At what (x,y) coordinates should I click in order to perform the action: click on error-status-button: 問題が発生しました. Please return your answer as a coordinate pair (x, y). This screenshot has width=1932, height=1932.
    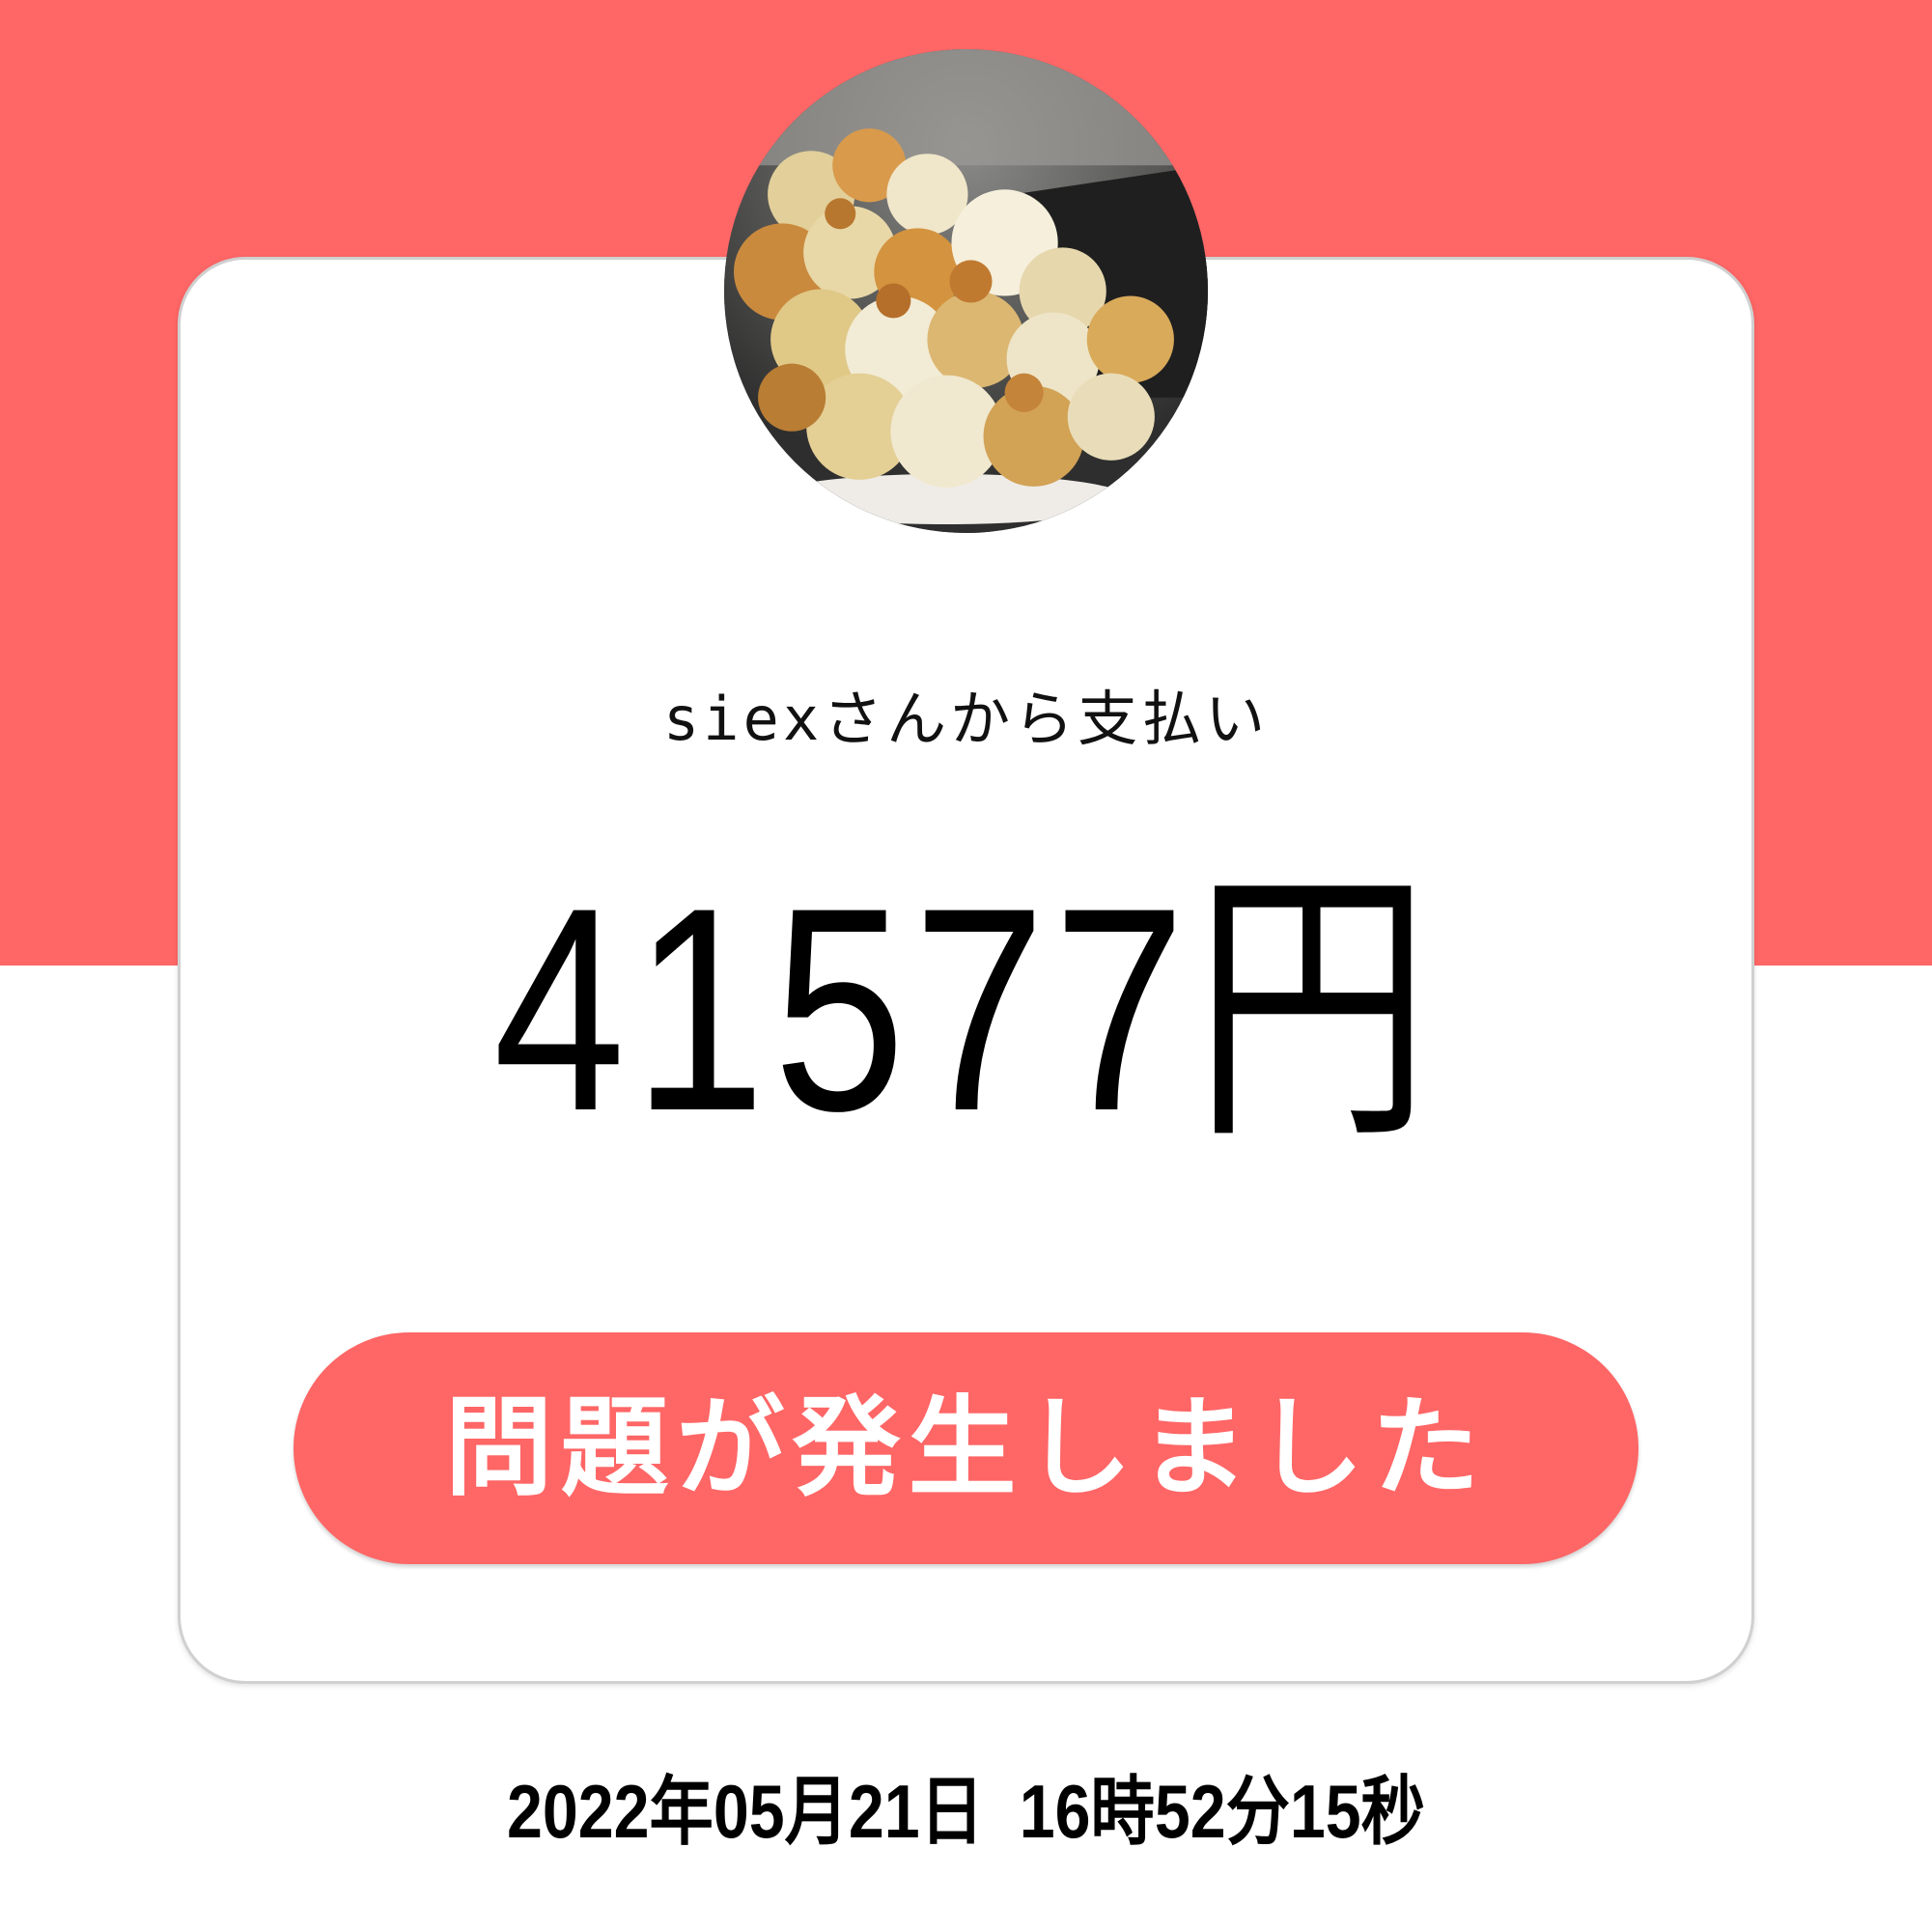
    Looking at the image, I should click on (966, 1448).